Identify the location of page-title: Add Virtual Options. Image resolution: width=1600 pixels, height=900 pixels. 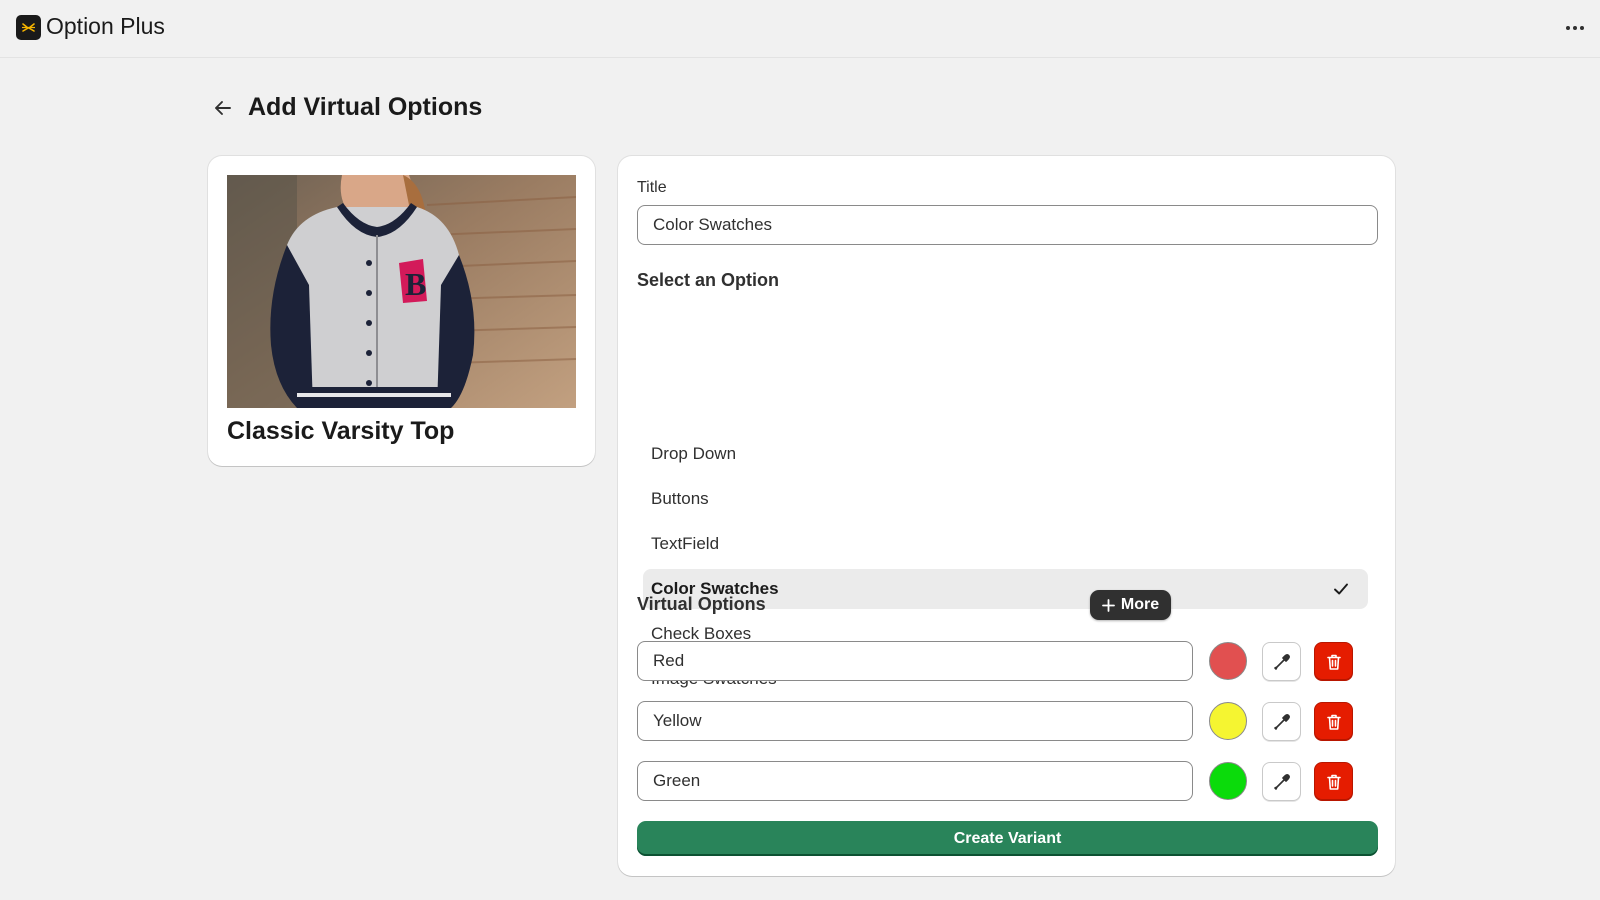
(365, 107).